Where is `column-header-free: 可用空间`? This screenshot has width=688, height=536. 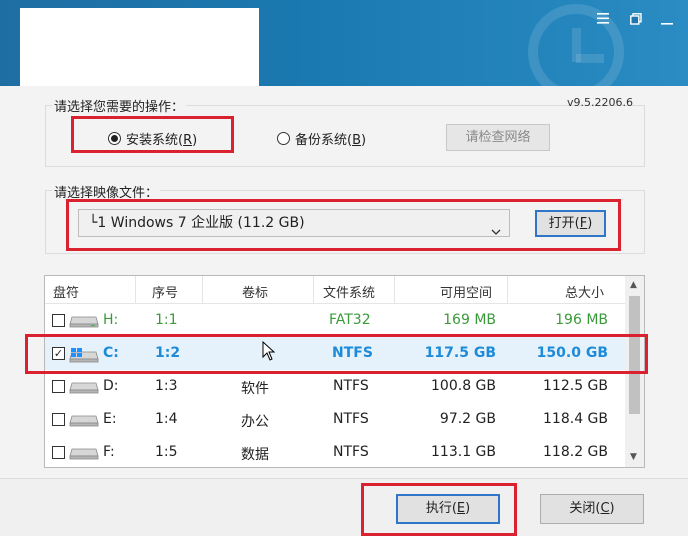
column-header-free: 可用空间 is located at coordinates (466, 291).